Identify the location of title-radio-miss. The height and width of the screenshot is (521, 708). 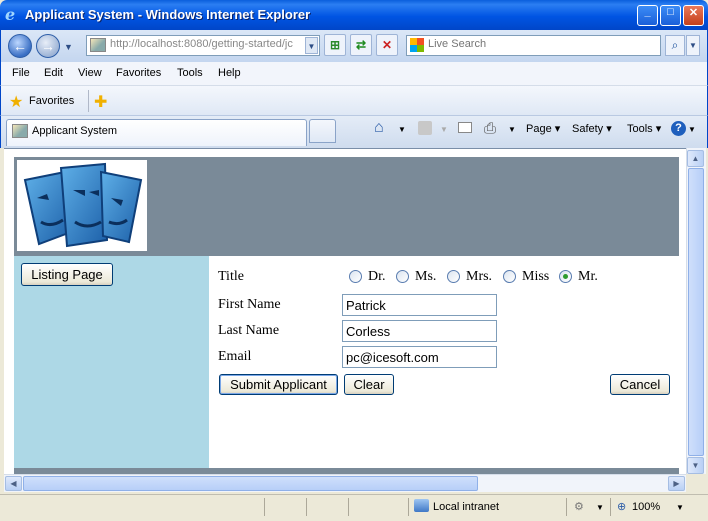
(509, 276).